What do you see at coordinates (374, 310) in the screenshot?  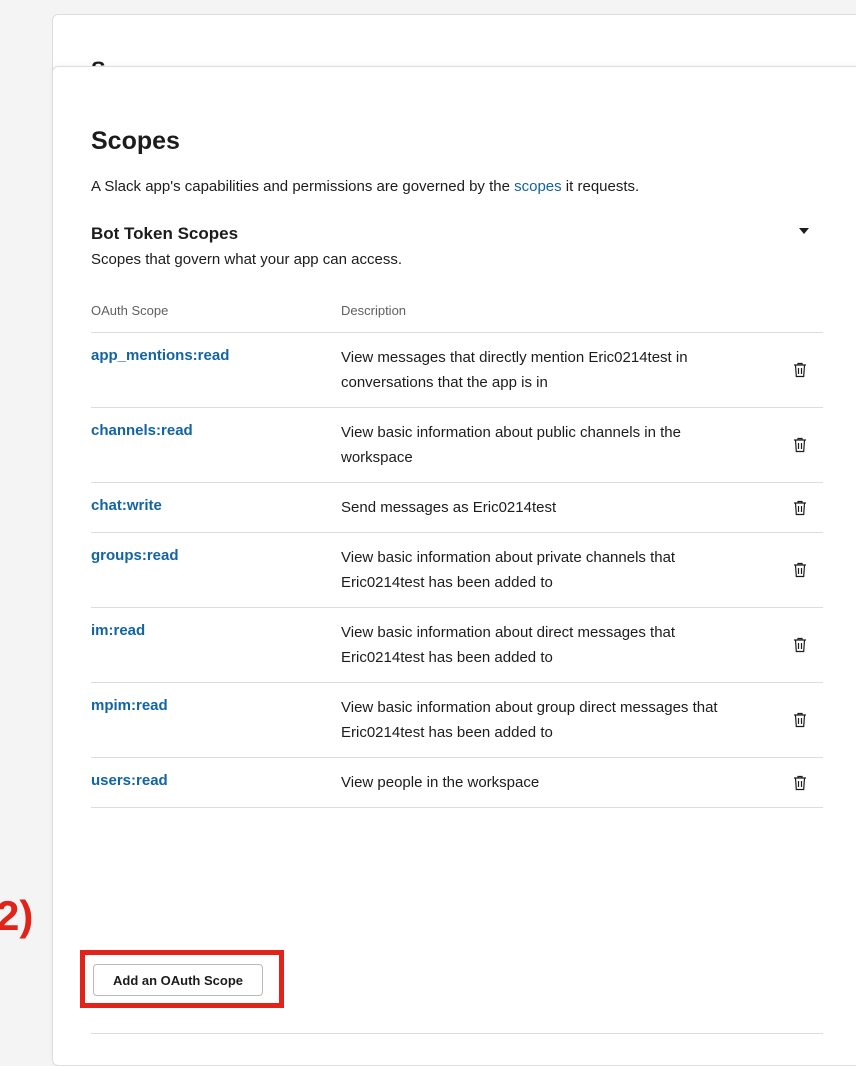 I see `column-header-description: Description` at bounding box center [374, 310].